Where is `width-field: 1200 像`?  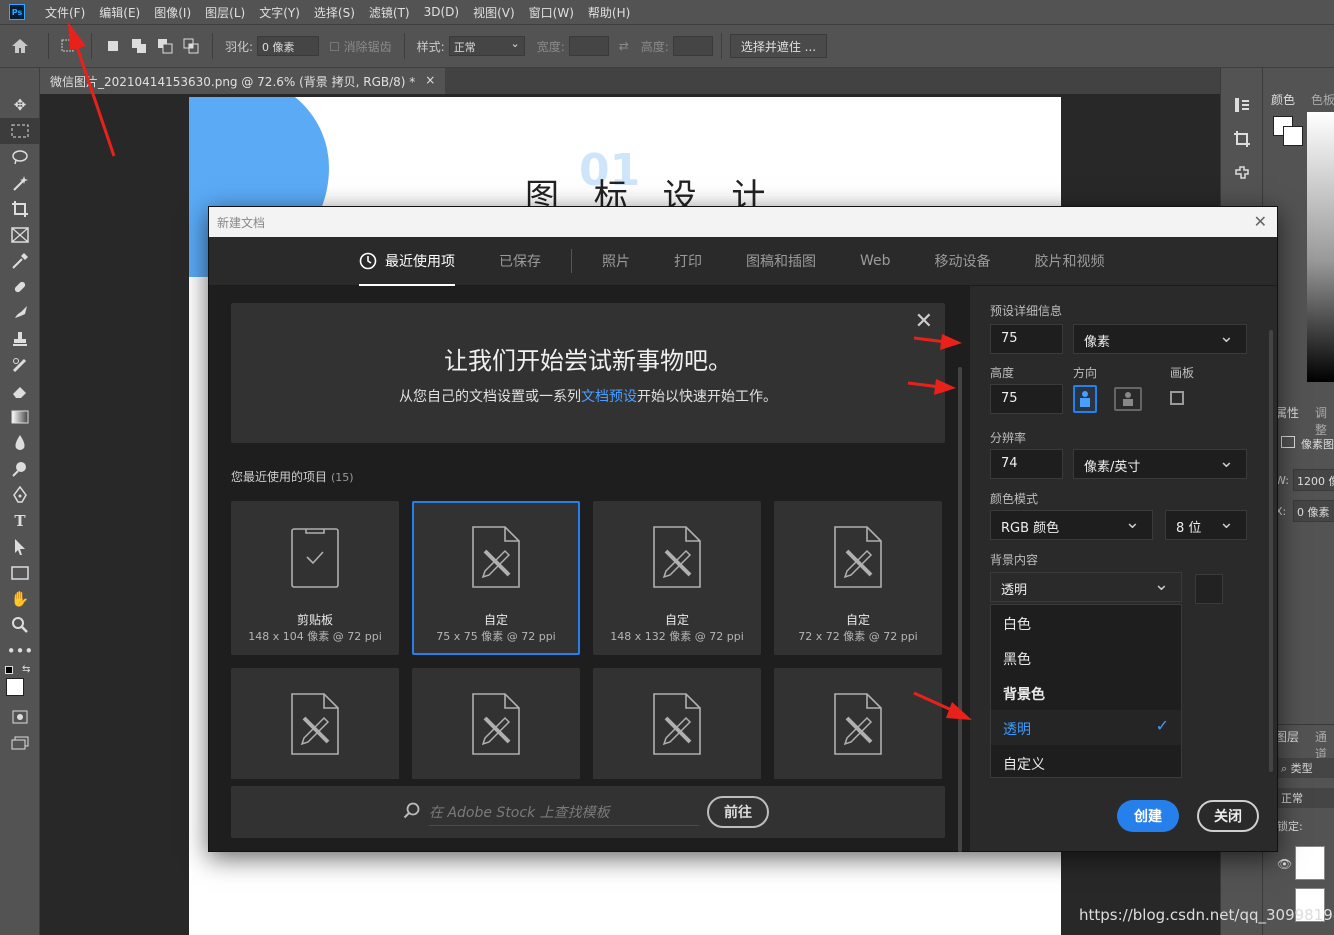
width-field: 1200 像 is located at coordinates (1313, 480).